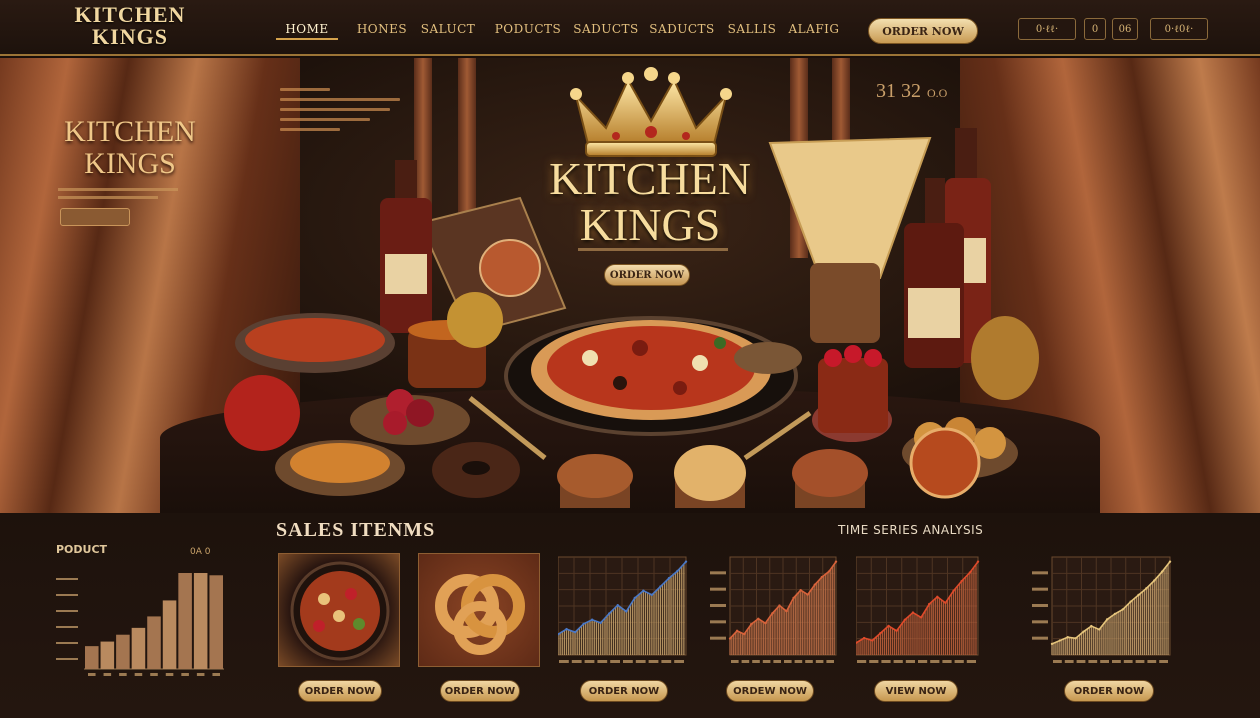 This screenshot has height=718, width=1260. Describe the element at coordinates (752, 30) in the screenshot. I see `nav-item-sallis: SALLIS` at that location.